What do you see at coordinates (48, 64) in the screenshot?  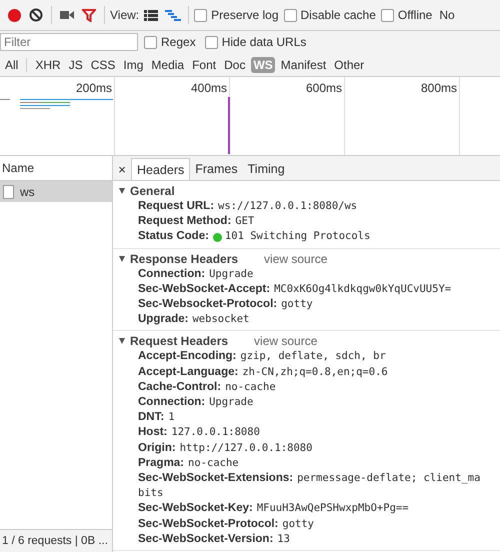 I see `type-filter-tab: XHR` at bounding box center [48, 64].